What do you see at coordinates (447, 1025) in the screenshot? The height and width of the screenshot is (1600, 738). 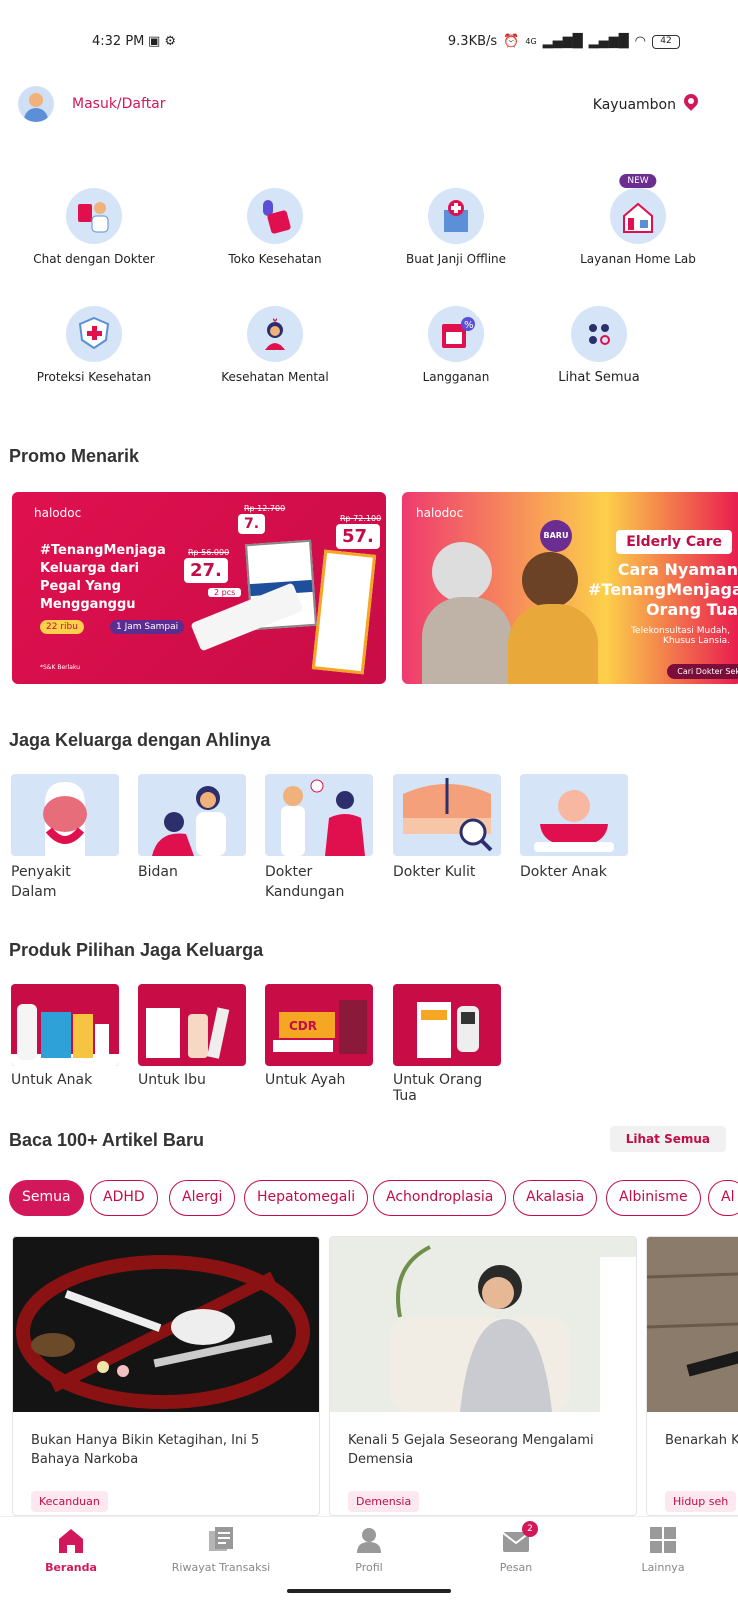 I see `parents-products-image` at bounding box center [447, 1025].